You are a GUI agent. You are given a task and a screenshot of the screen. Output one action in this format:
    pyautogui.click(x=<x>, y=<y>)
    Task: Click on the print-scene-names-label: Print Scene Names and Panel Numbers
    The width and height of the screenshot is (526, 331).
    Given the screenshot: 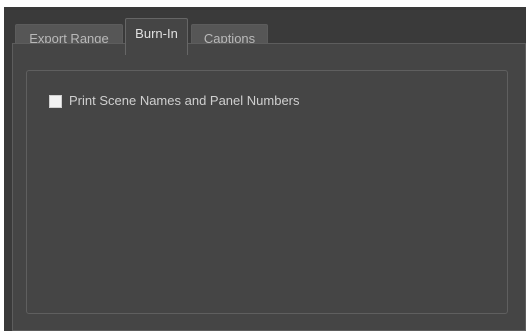 What is the action you would take?
    pyautogui.click(x=184, y=100)
    